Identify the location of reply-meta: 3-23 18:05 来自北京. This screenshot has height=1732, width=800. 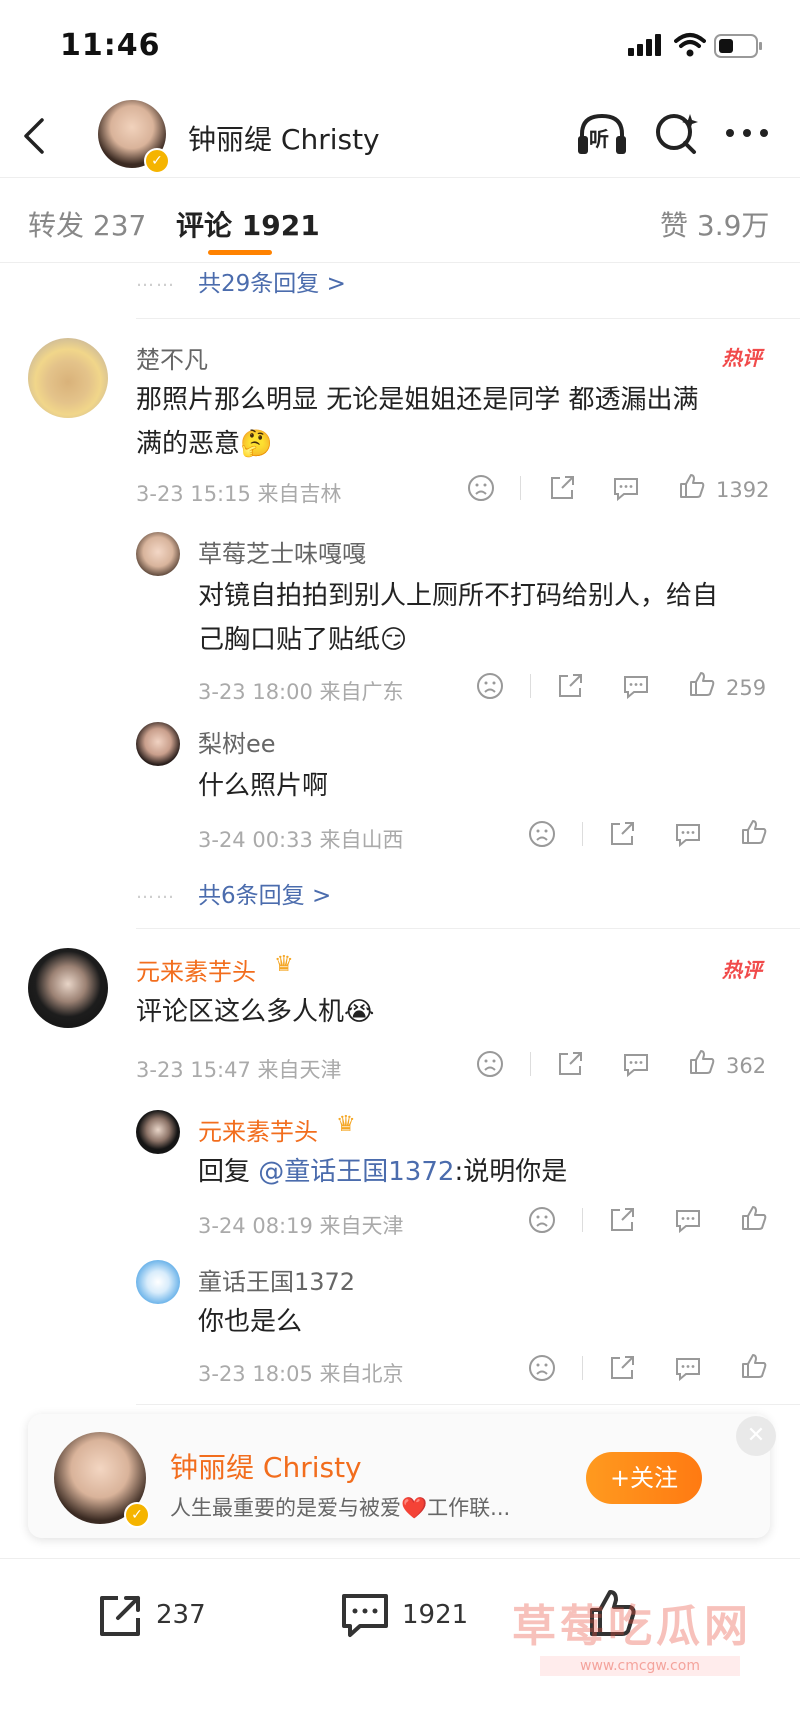
(301, 1374).